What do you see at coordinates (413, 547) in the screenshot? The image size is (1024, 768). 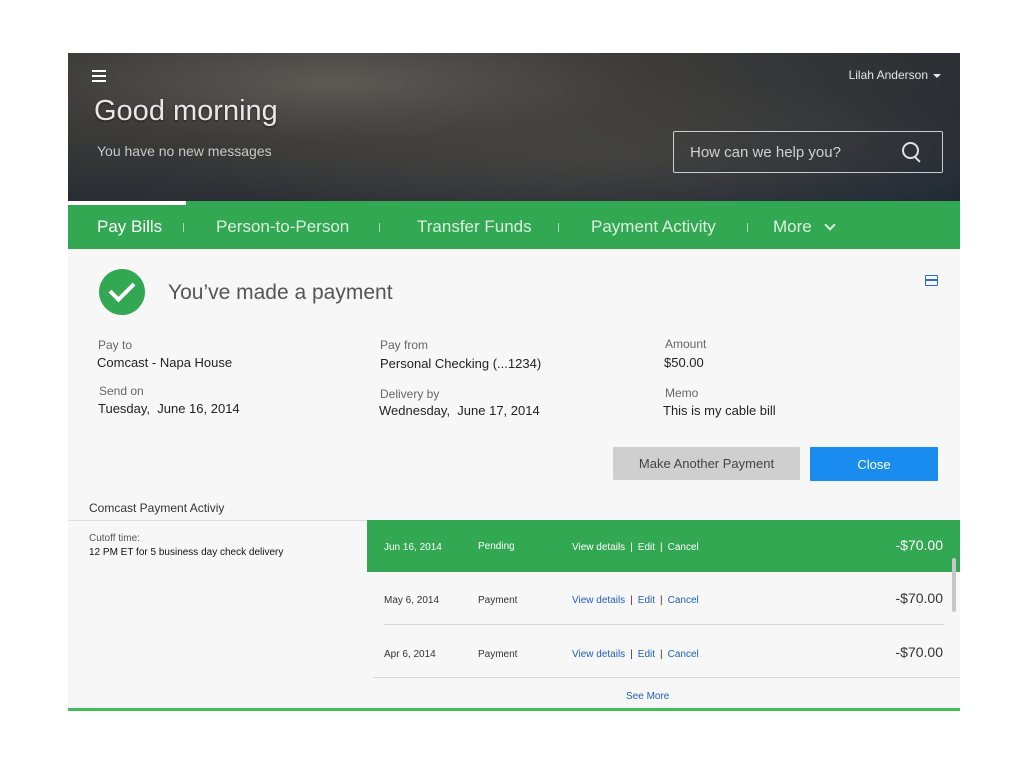 I see `row-date: Jun 16, 2014` at bounding box center [413, 547].